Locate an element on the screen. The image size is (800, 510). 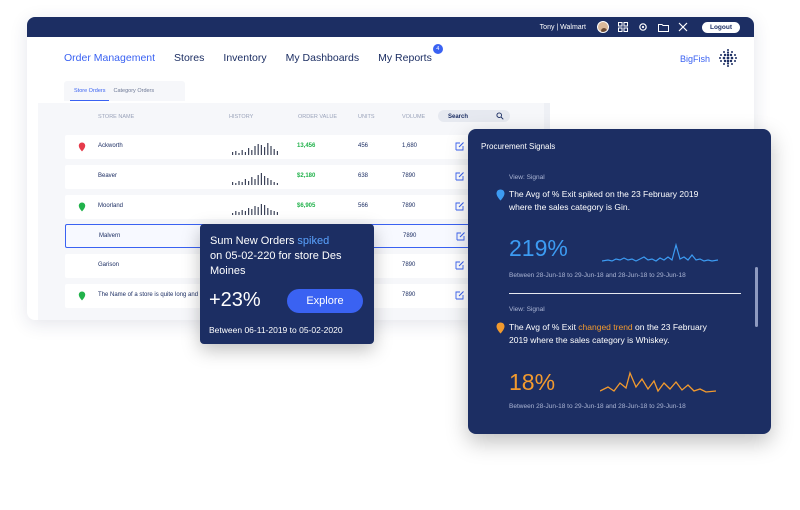
brand-logo-icon is located at coordinates (728, 58).